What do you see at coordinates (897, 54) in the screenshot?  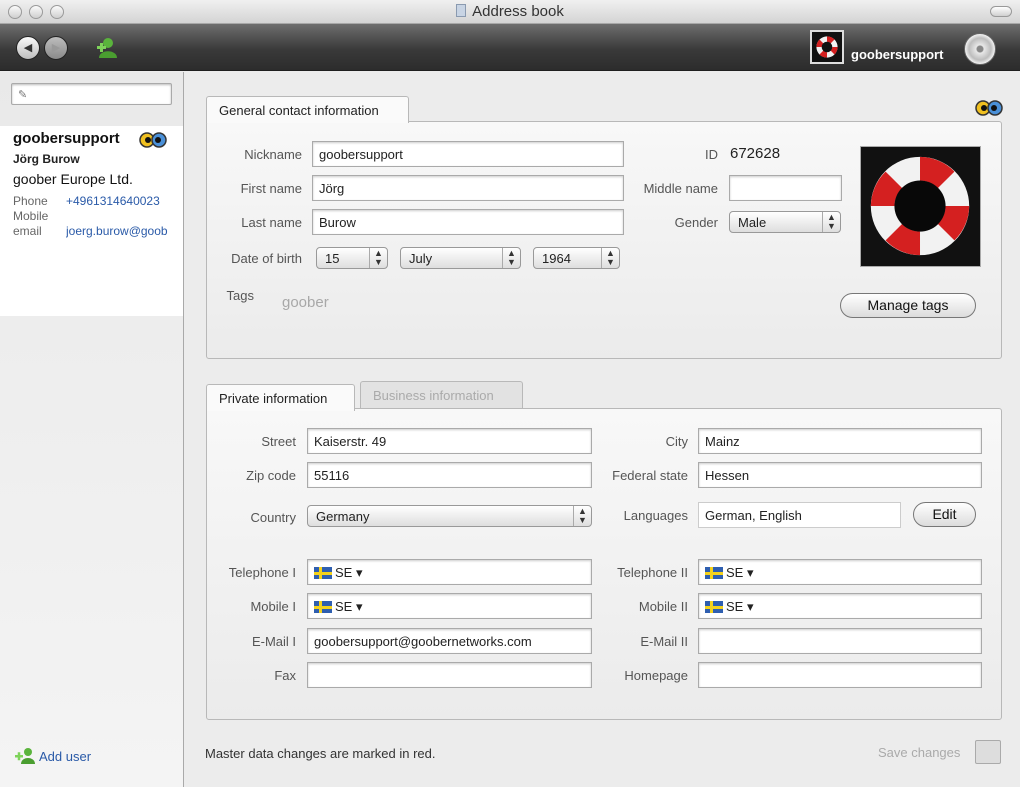 I see `current-user-name: goobersupport` at bounding box center [897, 54].